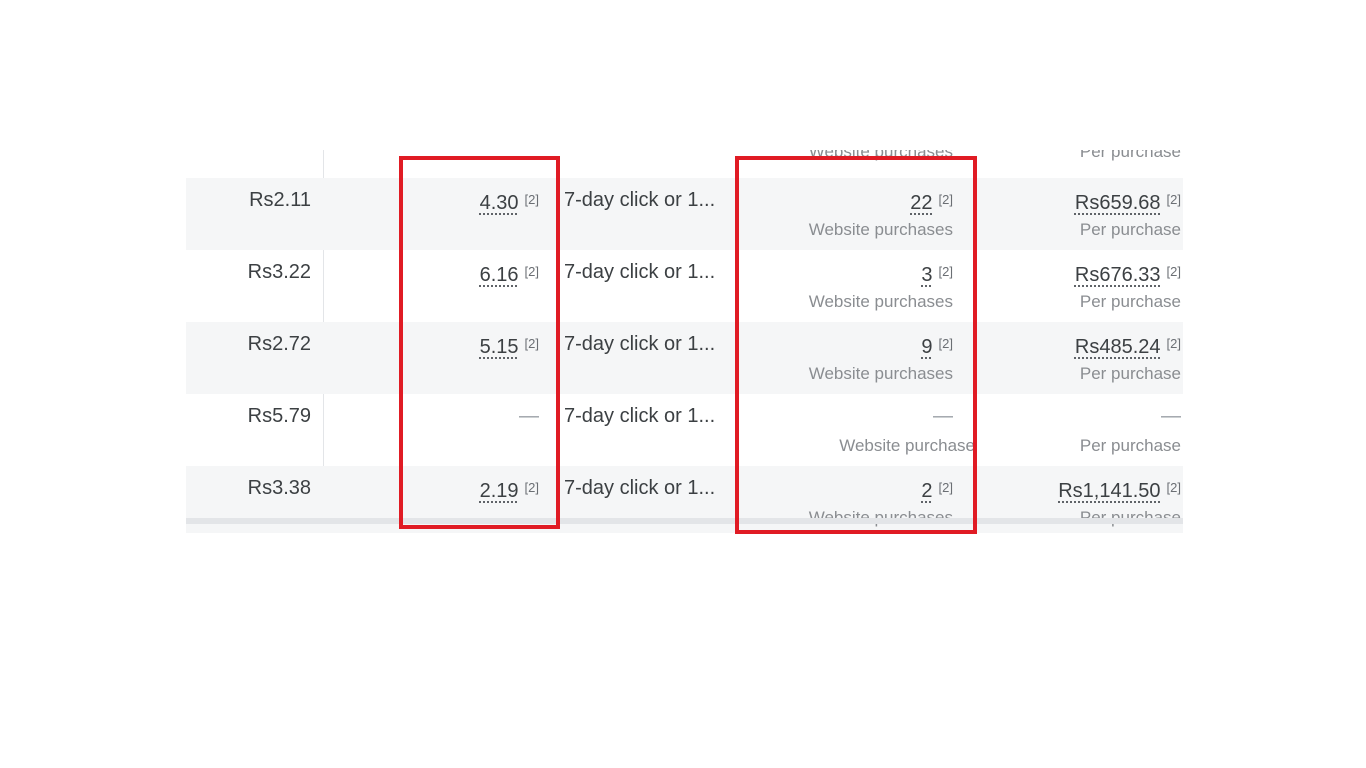 The image size is (1366, 768). What do you see at coordinates (684, 164) in the screenshot?
I see `table-row-partial: Website purchases Per purchase` at bounding box center [684, 164].